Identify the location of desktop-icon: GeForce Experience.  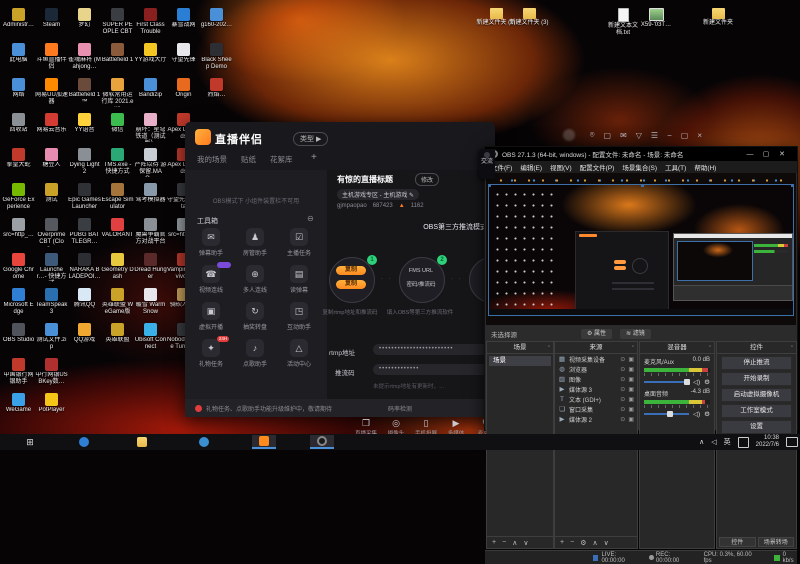
(18, 197).